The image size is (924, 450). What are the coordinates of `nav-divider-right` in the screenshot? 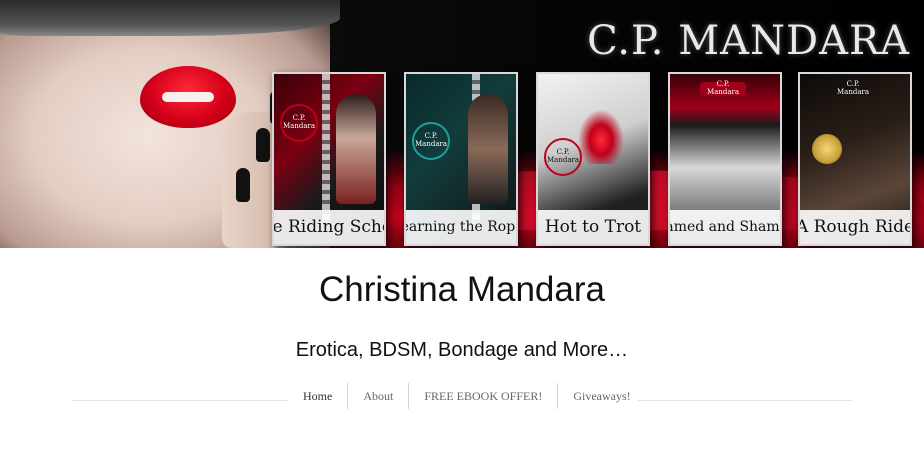 It's located at (745, 400).